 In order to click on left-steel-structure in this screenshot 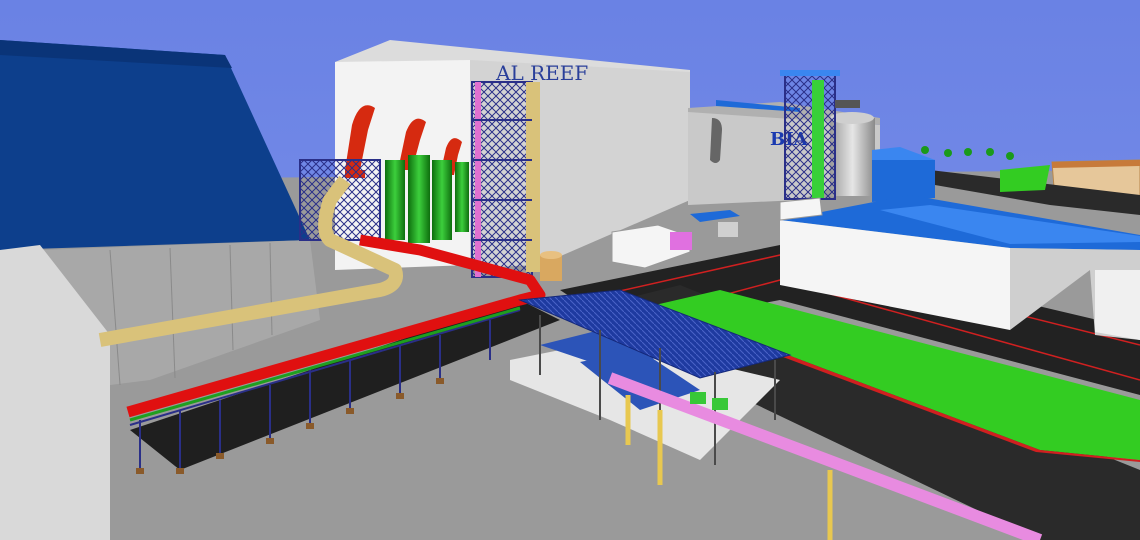, I will do `click(340, 200)`.